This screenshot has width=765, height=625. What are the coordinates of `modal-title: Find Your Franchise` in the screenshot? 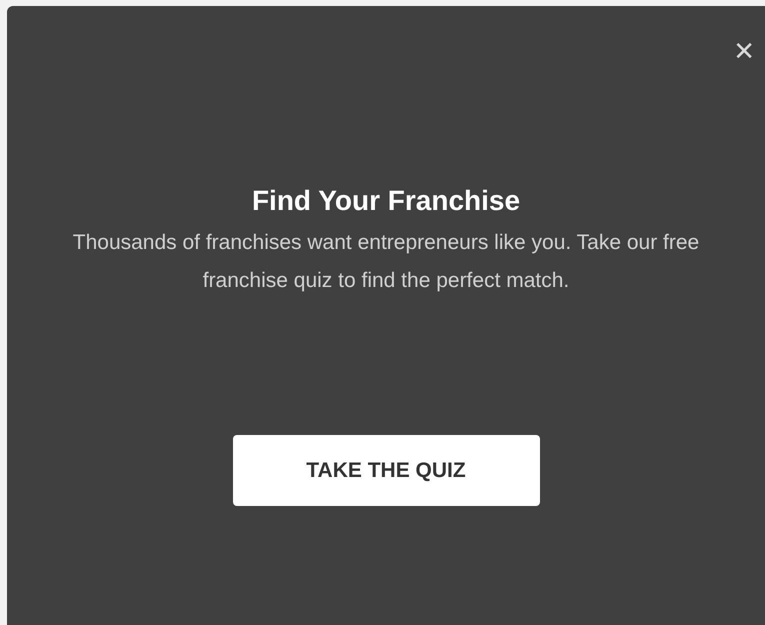 It's located at (386, 201).